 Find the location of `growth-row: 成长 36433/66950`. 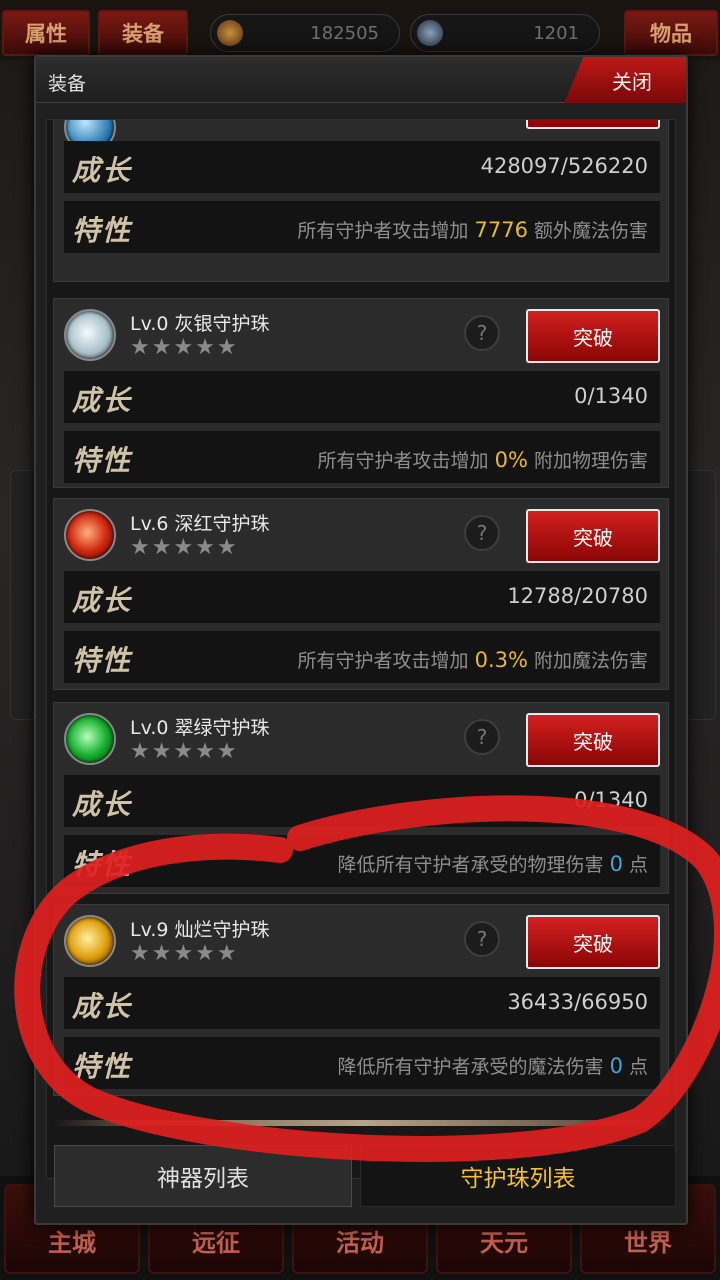

growth-row: 成长 36433/66950 is located at coordinates (362, 1003).